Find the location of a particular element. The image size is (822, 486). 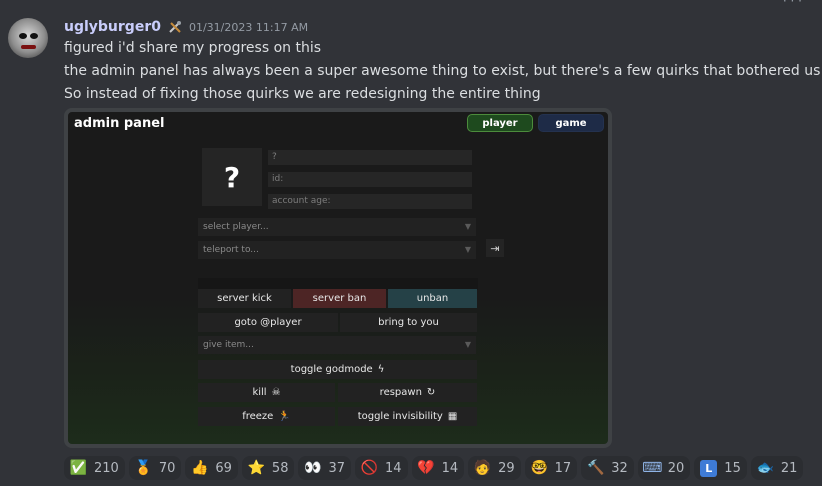

bring-to-you-button: bring to you is located at coordinates (408, 322).